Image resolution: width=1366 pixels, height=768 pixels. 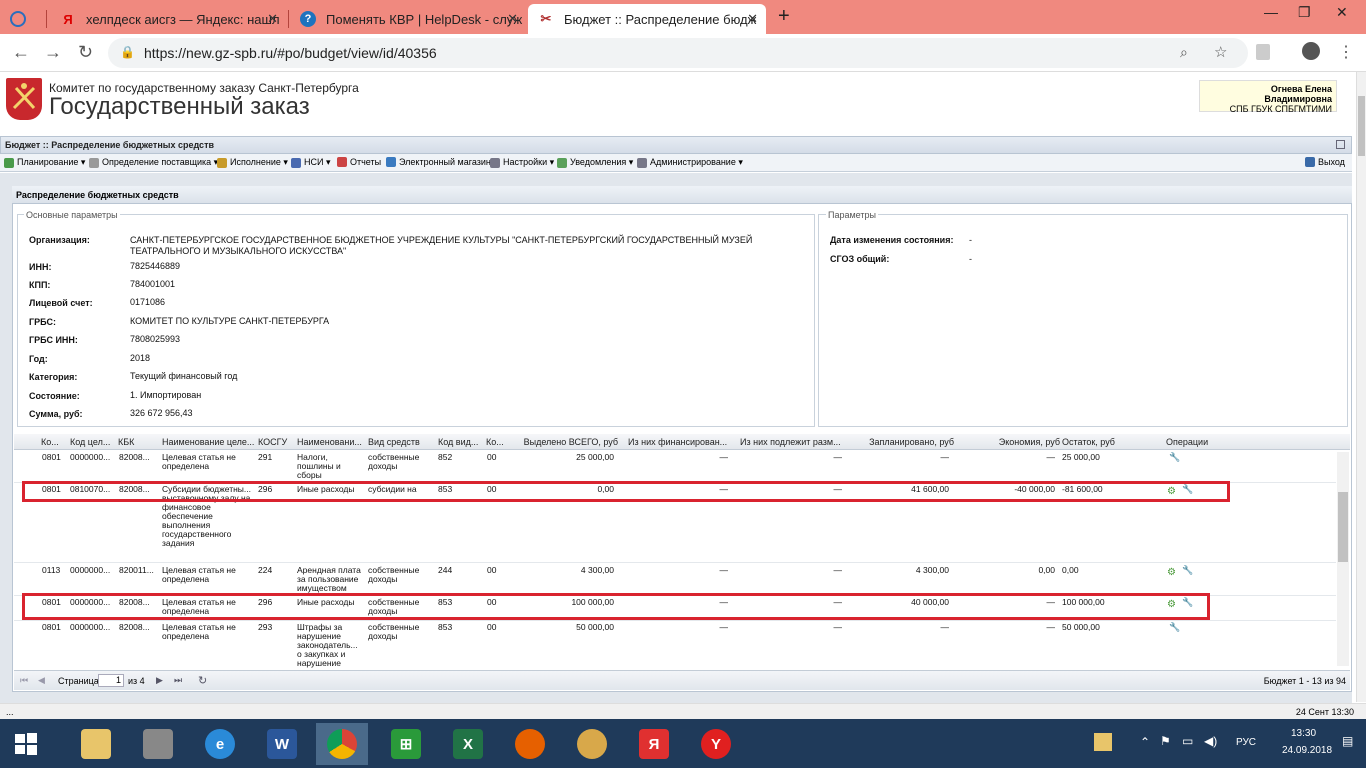 What do you see at coordinates (1361, 387) in the screenshot?
I see `page-scrollbar` at bounding box center [1361, 387].